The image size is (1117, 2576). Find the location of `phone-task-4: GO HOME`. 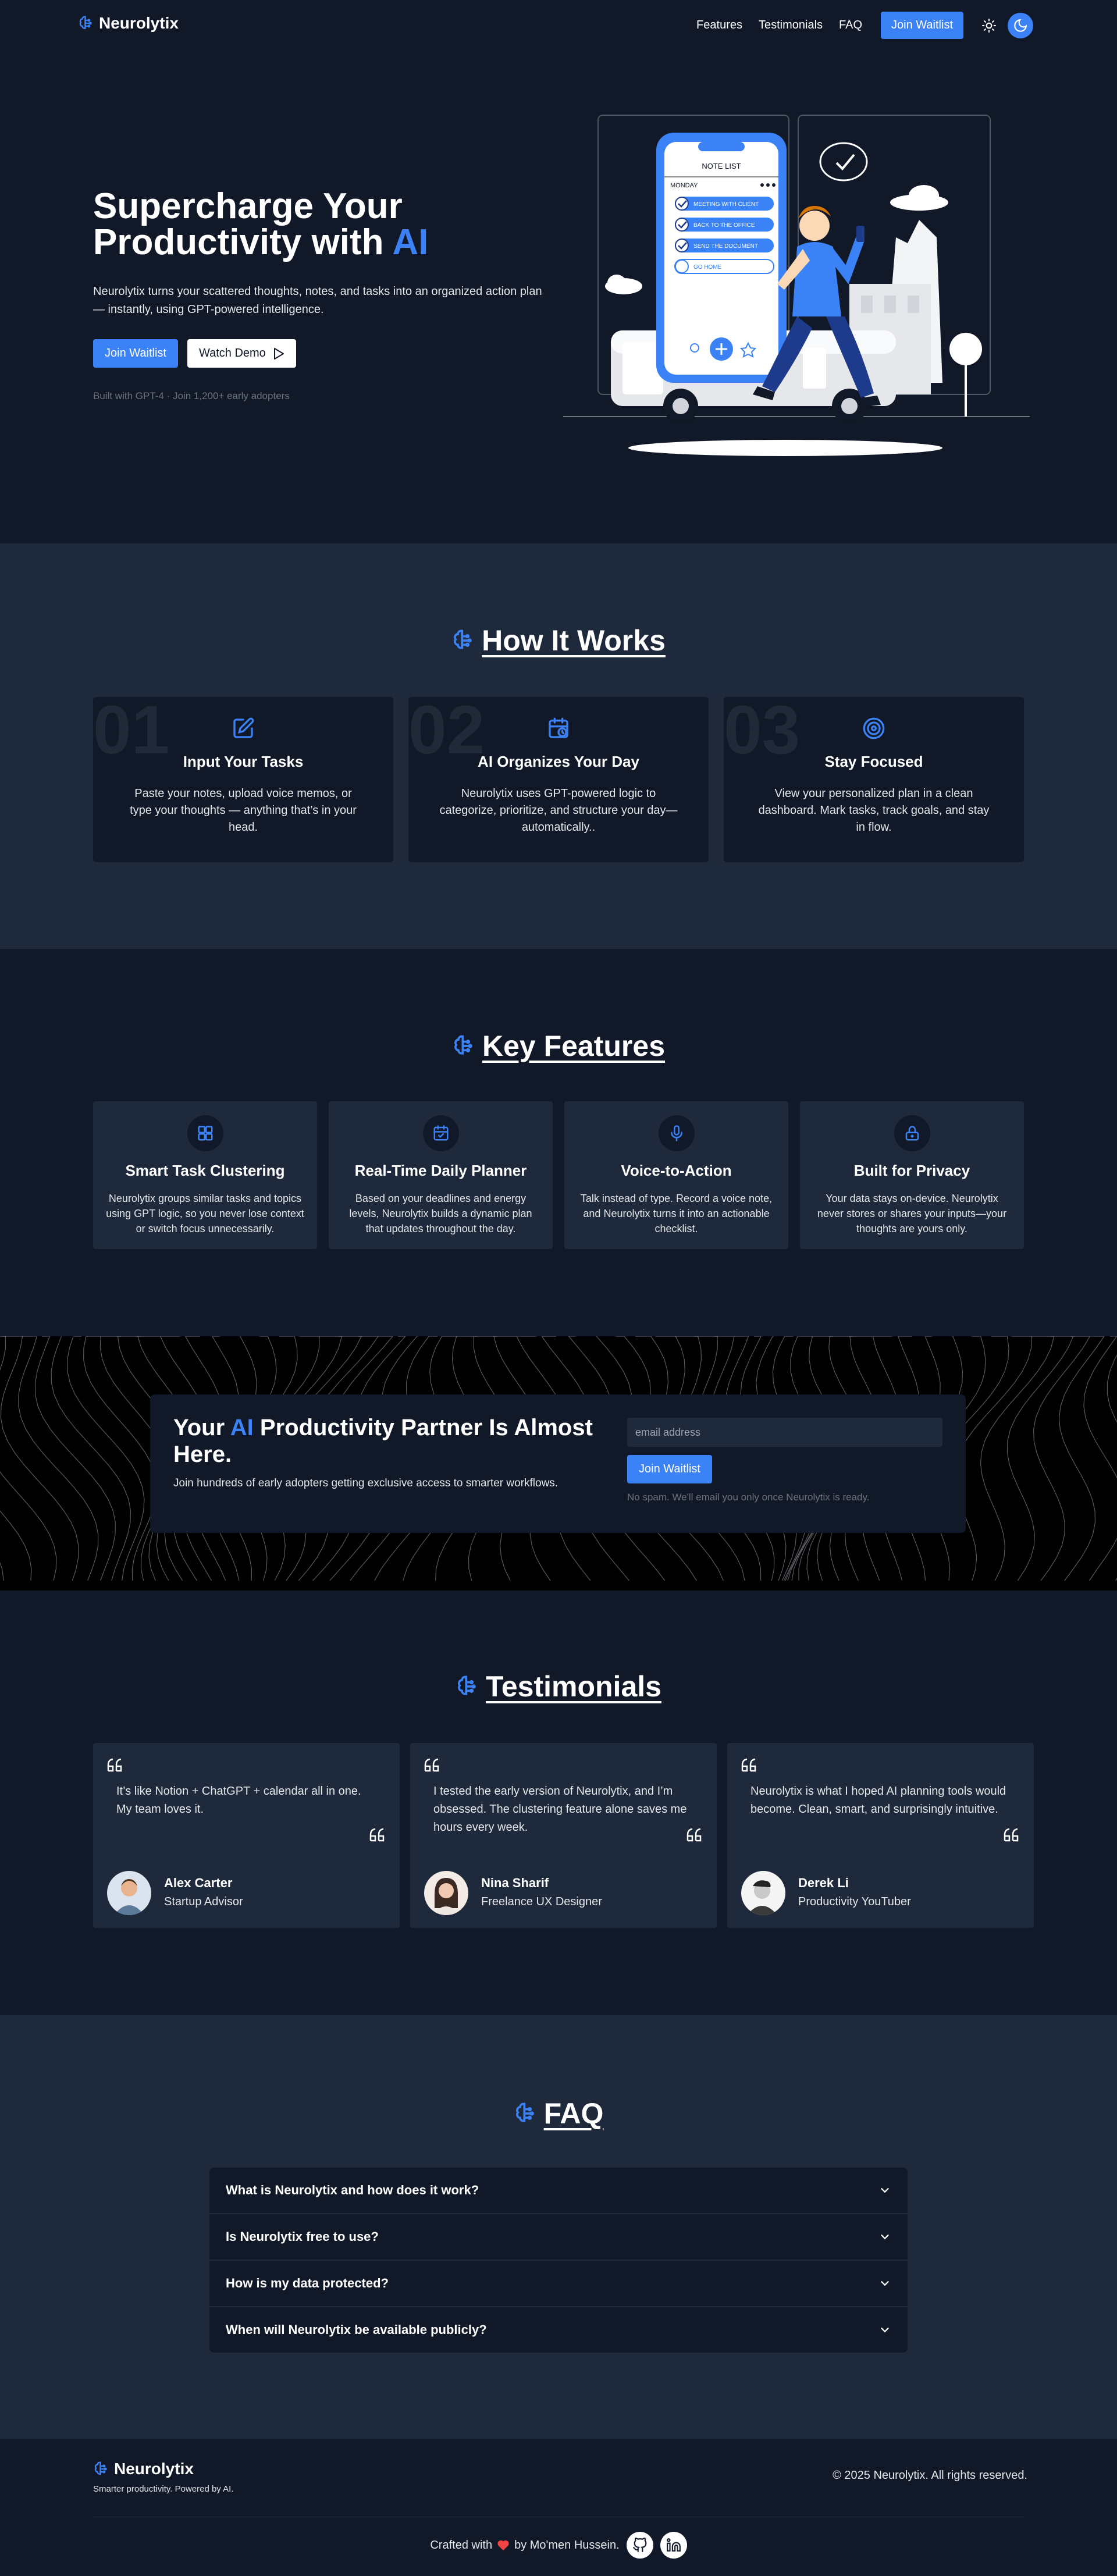

phone-task-4: GO HOME is located at coordinates (707, 268).